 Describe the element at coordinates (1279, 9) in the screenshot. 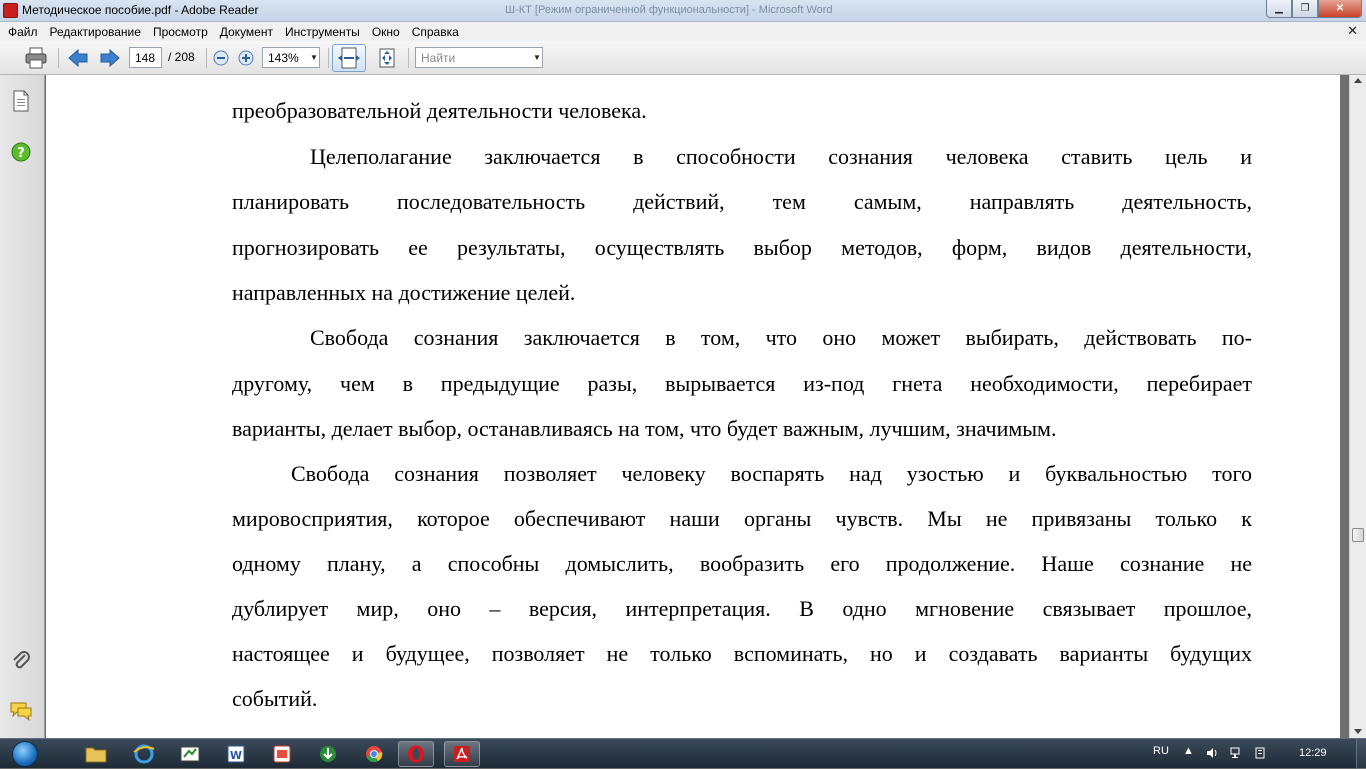

I see `minimize-button: ▁` at that location.